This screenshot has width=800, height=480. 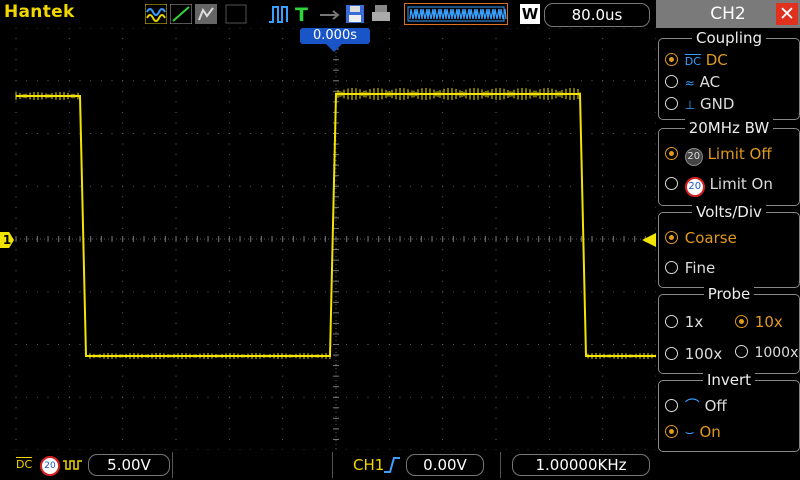 I want to click on blank-slot-icon, so click(x=236, y=14).